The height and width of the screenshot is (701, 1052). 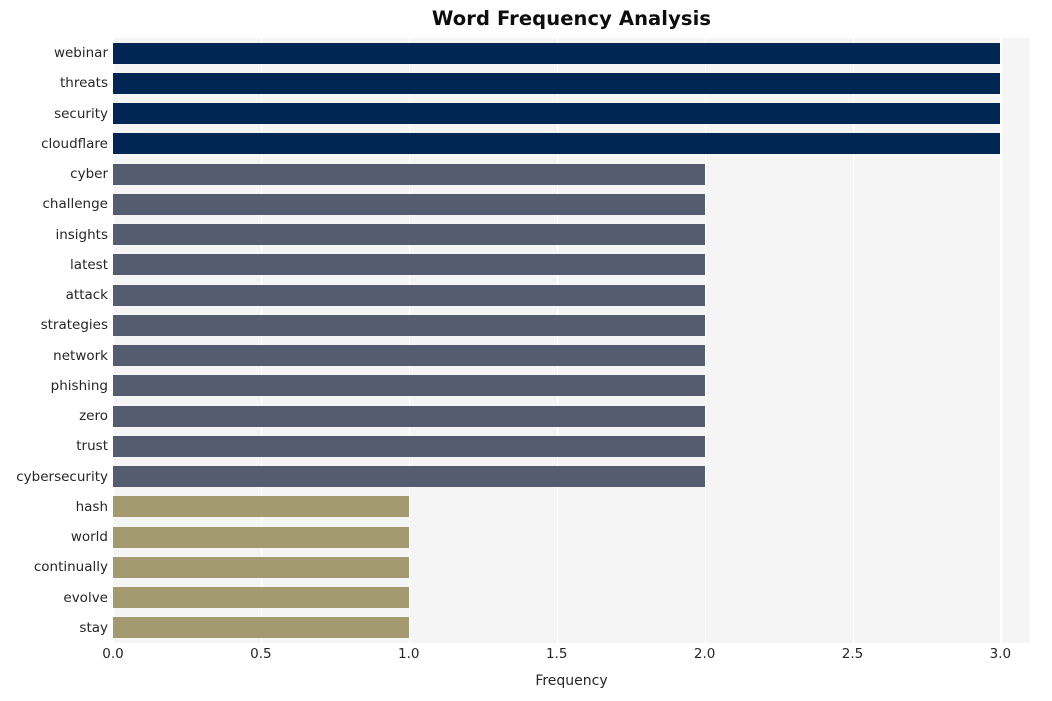 I want to click on chart-title: Word Frequency Analysis, so click(x=571, y=18).